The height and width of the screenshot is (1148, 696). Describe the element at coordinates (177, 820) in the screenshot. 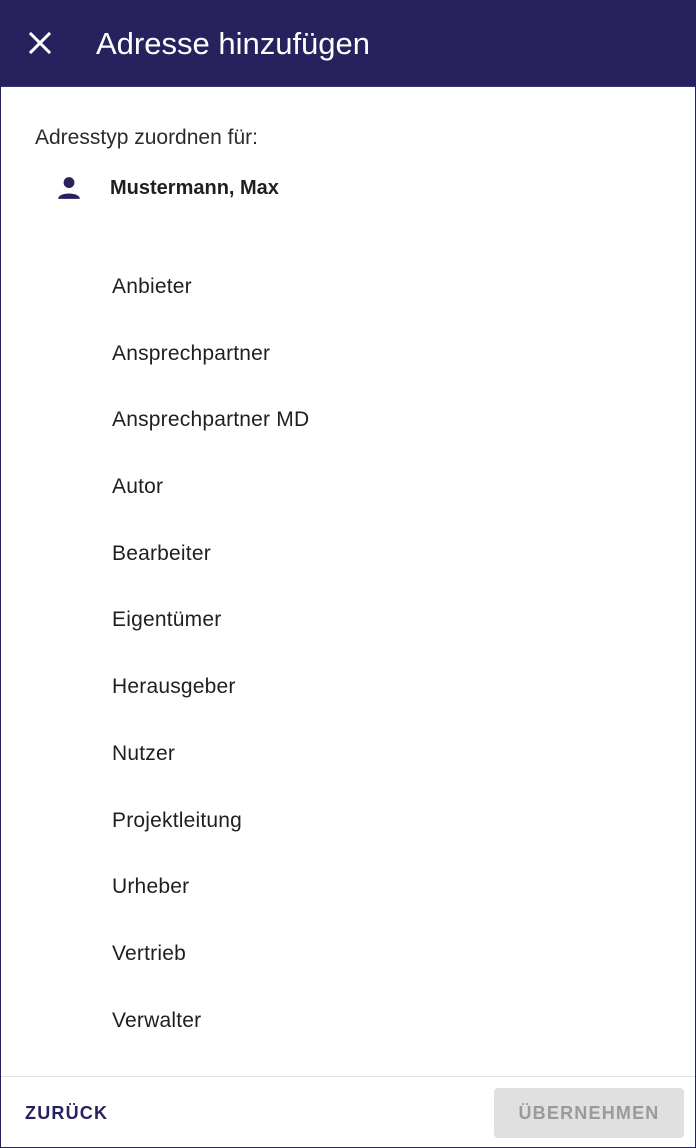

I see `address-type-label: Projektleitung` at that location.